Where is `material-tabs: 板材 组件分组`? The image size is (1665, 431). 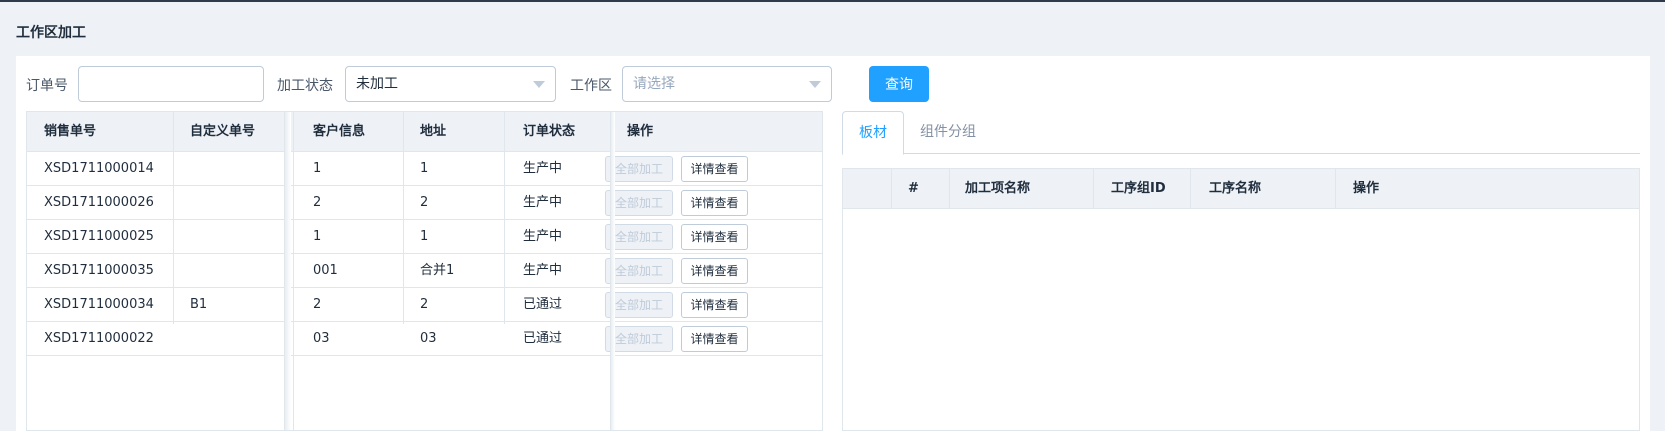
material-tabs: 板材 组件分组 is located at coordinates (1241, 133).